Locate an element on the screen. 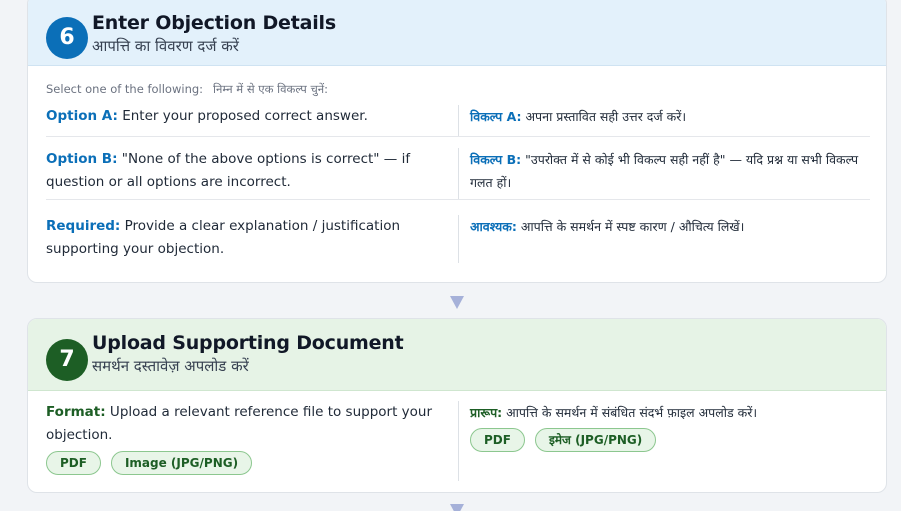 The width and height of the screenshot is (901, 511). step-title: Upload Supporting Document is located at coordinates (248, 343).